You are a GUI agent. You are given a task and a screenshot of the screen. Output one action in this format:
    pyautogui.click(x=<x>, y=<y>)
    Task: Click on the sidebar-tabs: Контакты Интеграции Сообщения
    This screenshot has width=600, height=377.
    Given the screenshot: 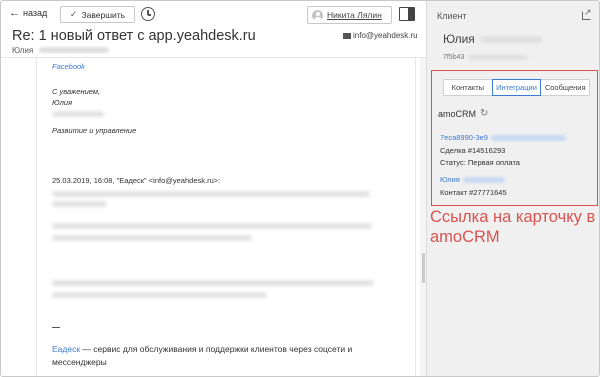 What is the action you would take?
    pyautogui.click(x=516, y=87)
    